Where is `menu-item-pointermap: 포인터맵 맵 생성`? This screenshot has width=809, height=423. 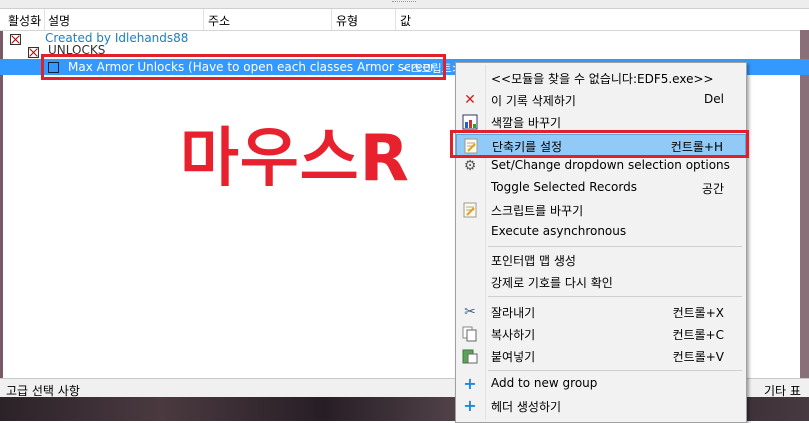
menu-item-pointermap: 포인터맵 맵 생성 is located at coordinates (601, 260).